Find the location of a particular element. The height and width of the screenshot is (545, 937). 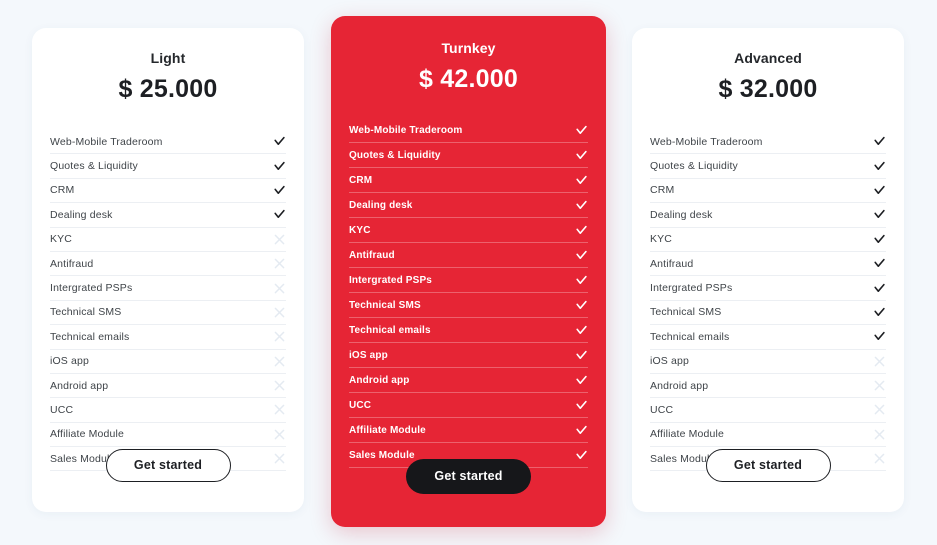

feature-label: Web-Mobile Traderoom is located at coordinates (106, 141).